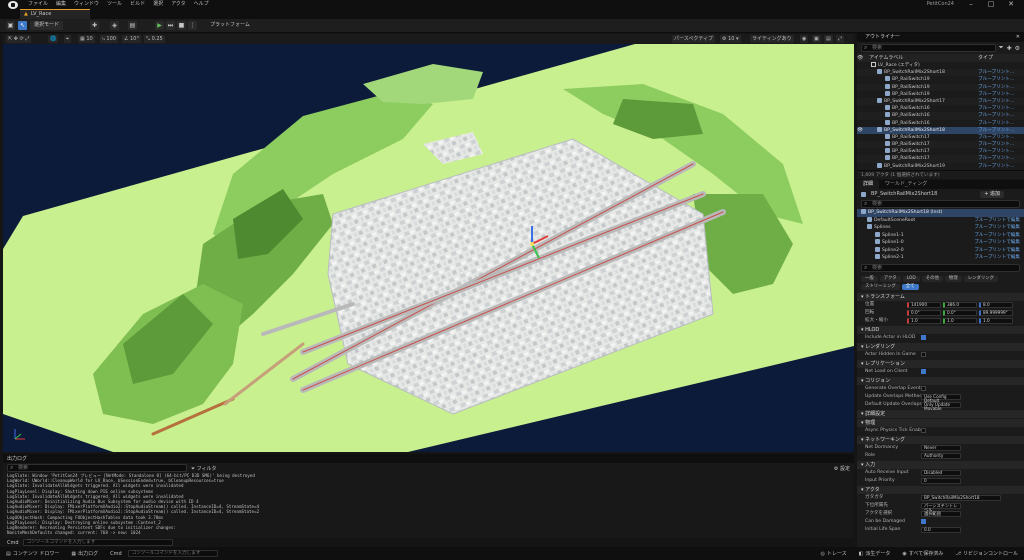 The image size is (1024, 560). I want to click on transform-z-field: 8.0, so click(996, 304).